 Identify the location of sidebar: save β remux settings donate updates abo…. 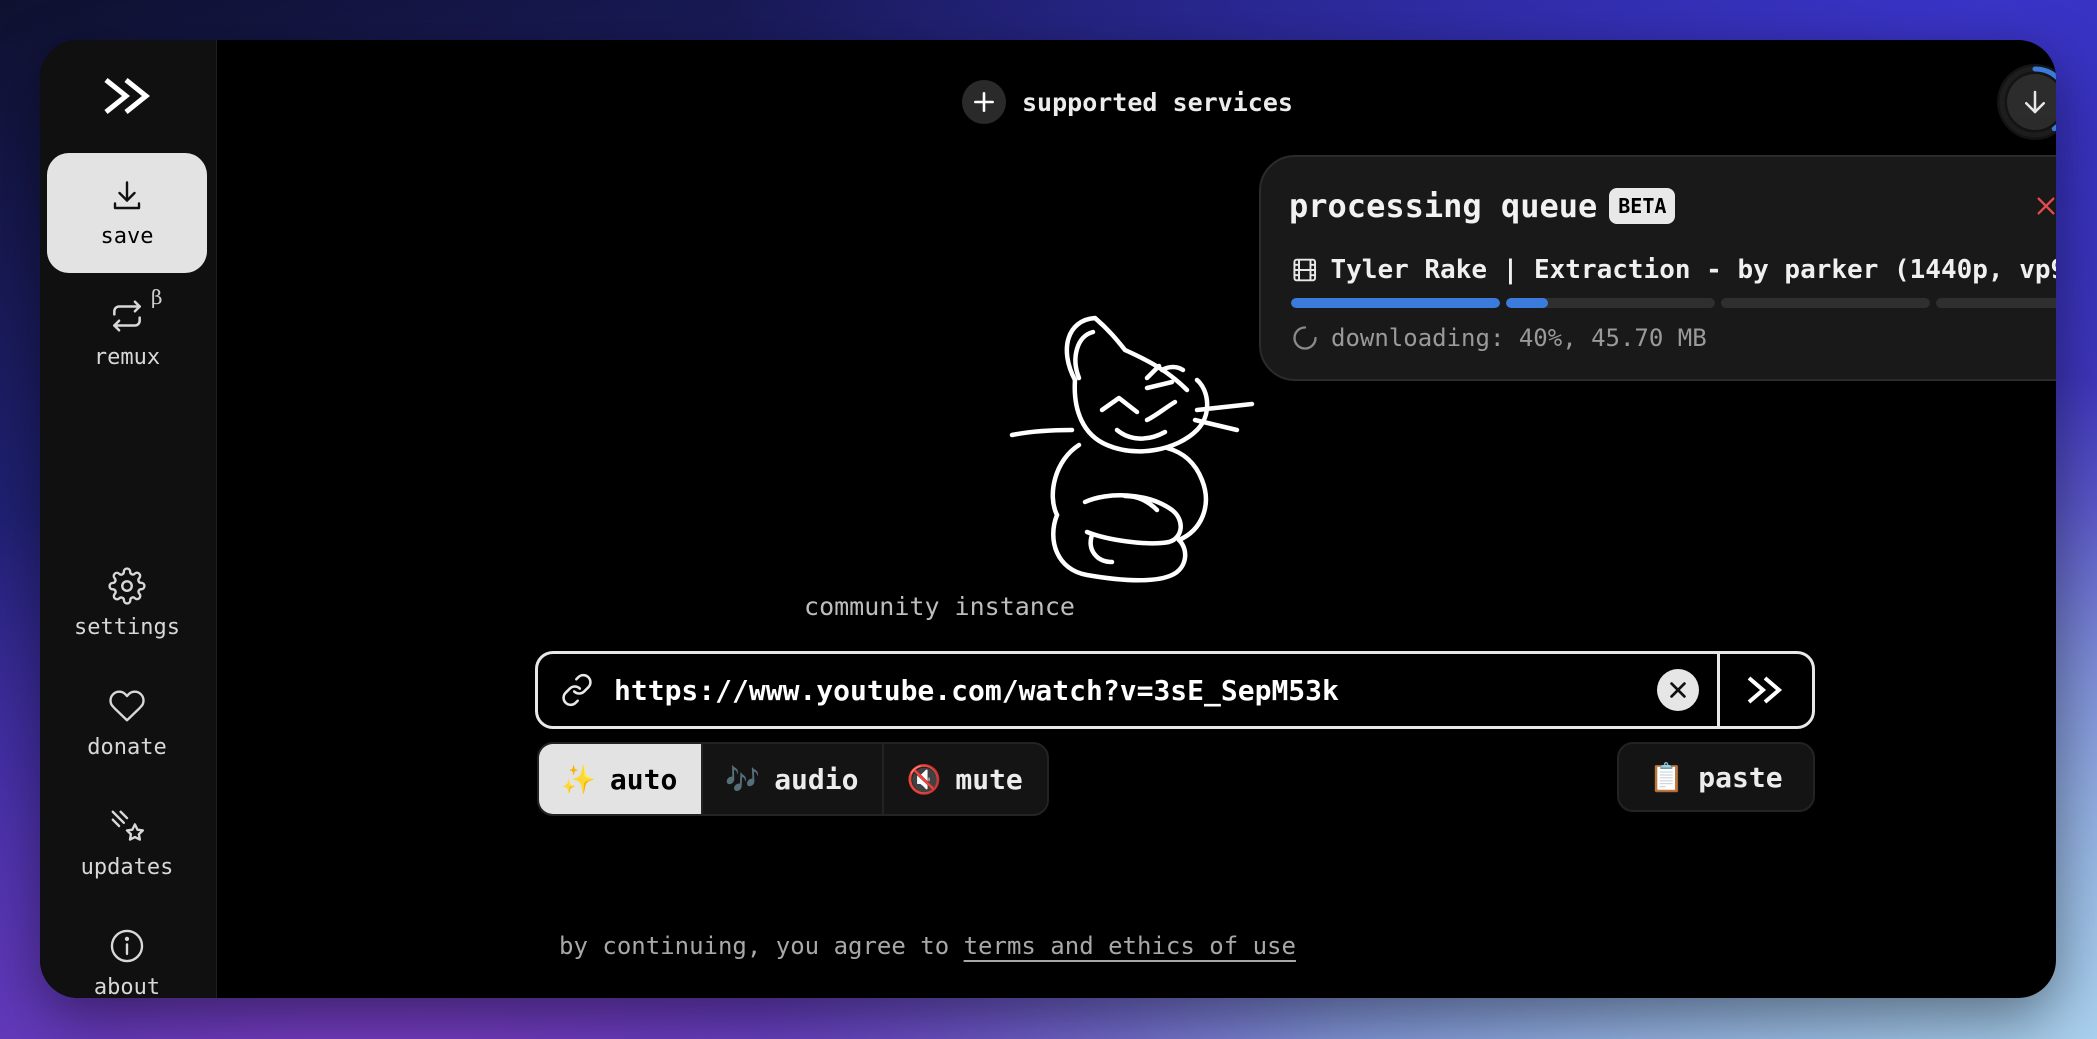
(128, 519).